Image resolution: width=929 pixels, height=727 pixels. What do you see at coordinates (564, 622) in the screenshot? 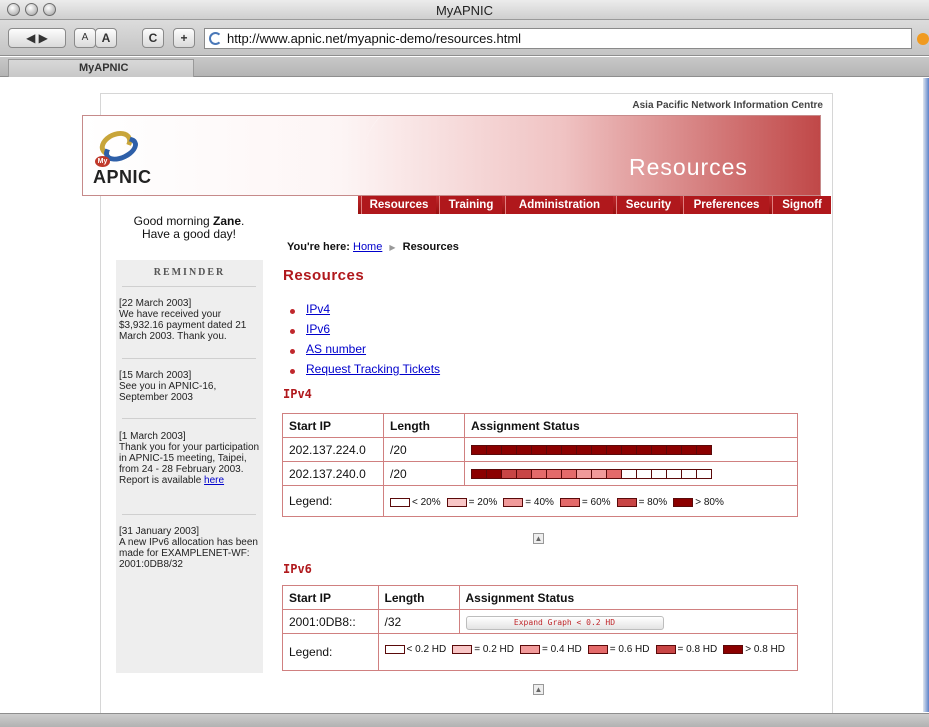
I see `expand-graph-button: Expand Graph < 0.2 HD` at bounding box center [564, 622].